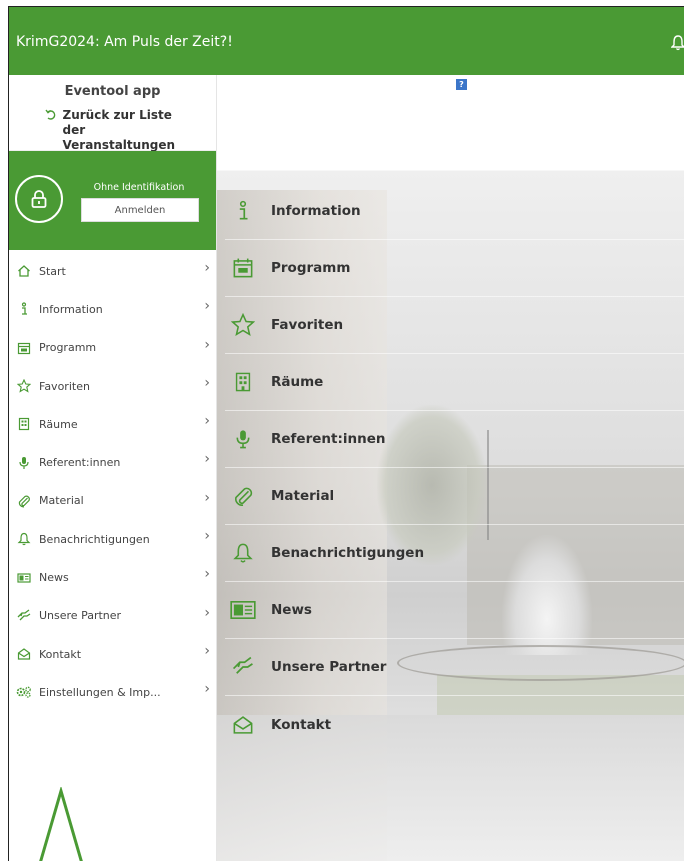  I want to click on login-button: Anmelden, so click(140, 210).